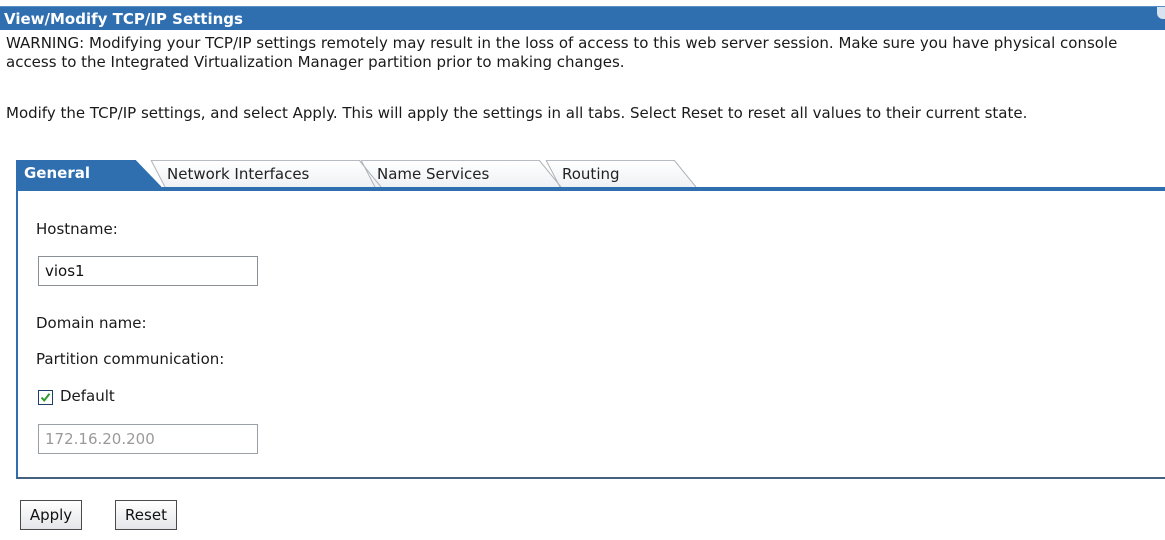  I want to click on hostname-input, so click(148, 271).